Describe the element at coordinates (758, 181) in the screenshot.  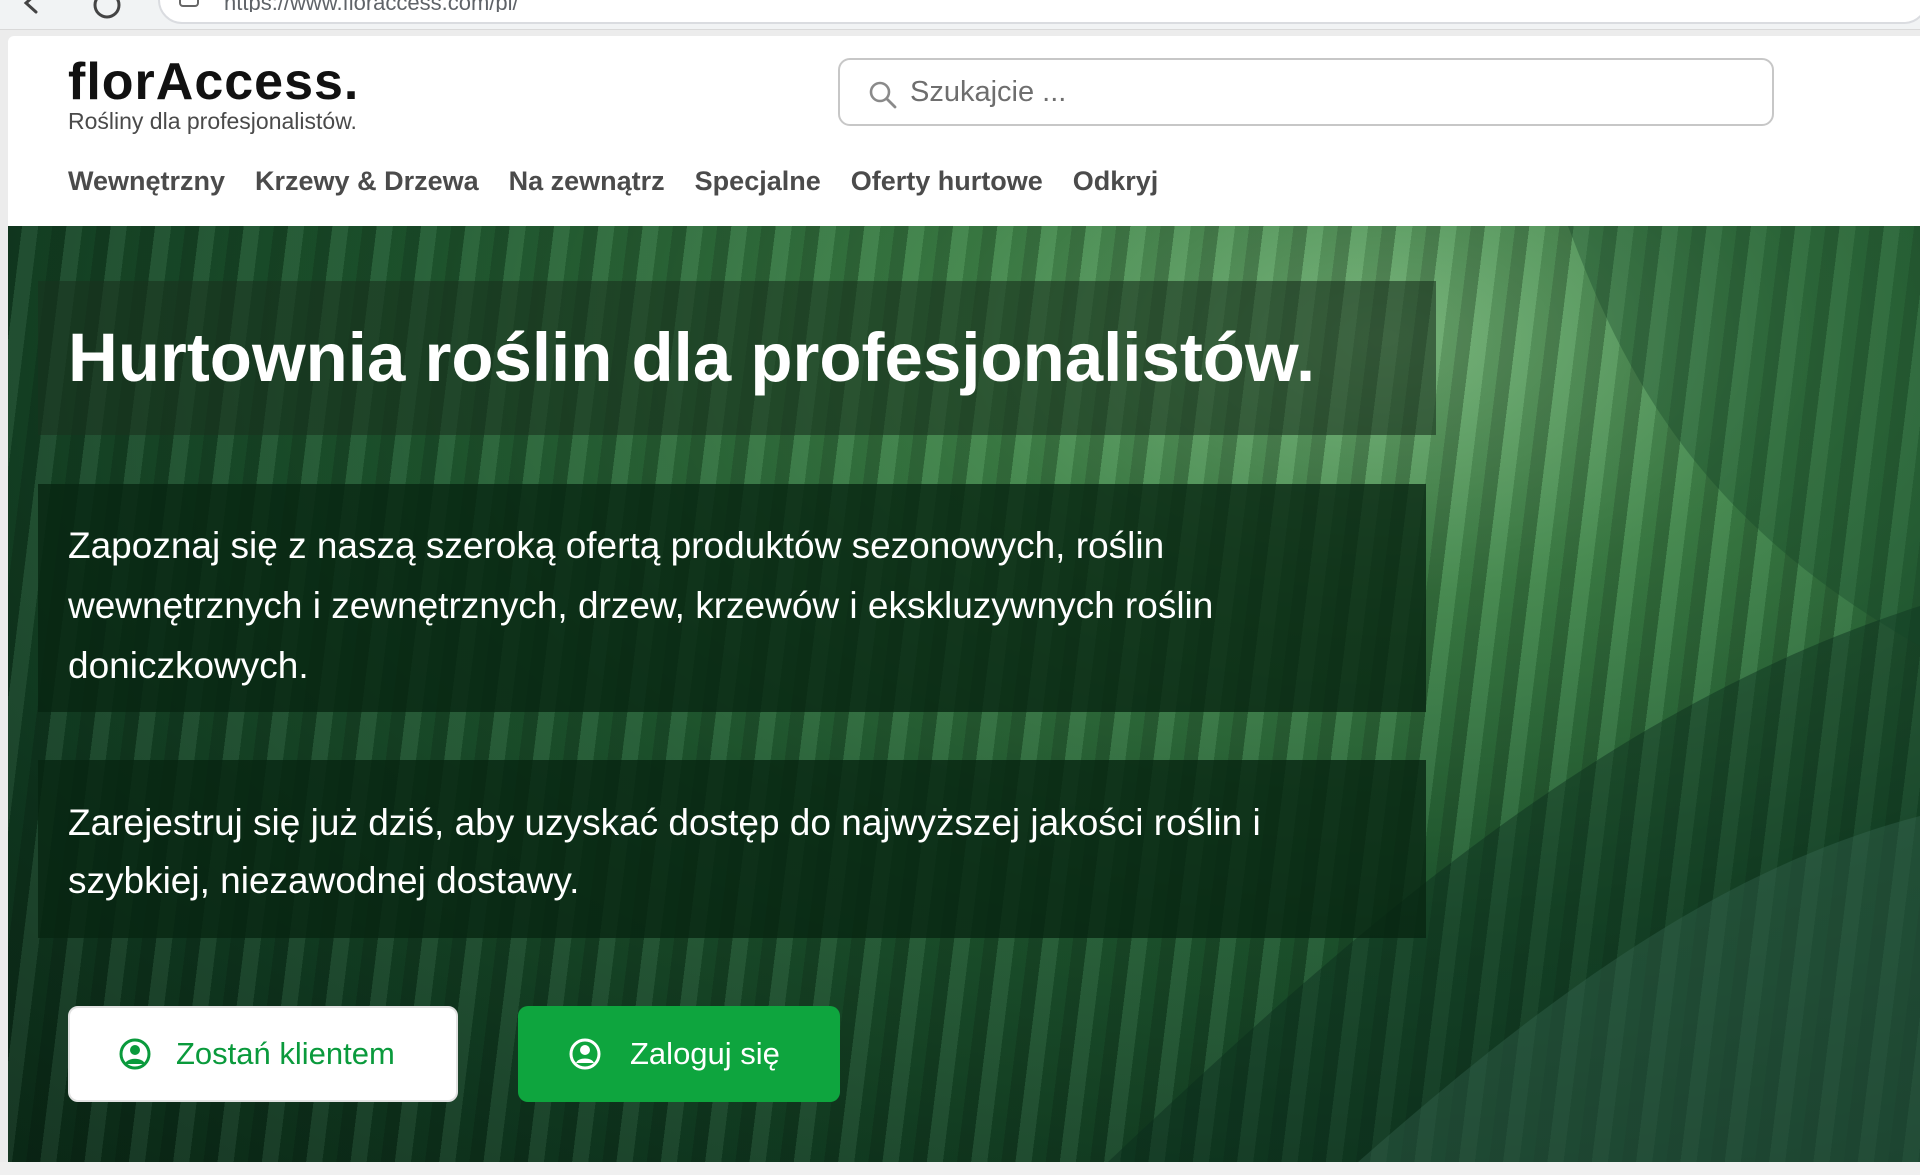
I see `nav-item-specjalne: Specjalne` at that location.